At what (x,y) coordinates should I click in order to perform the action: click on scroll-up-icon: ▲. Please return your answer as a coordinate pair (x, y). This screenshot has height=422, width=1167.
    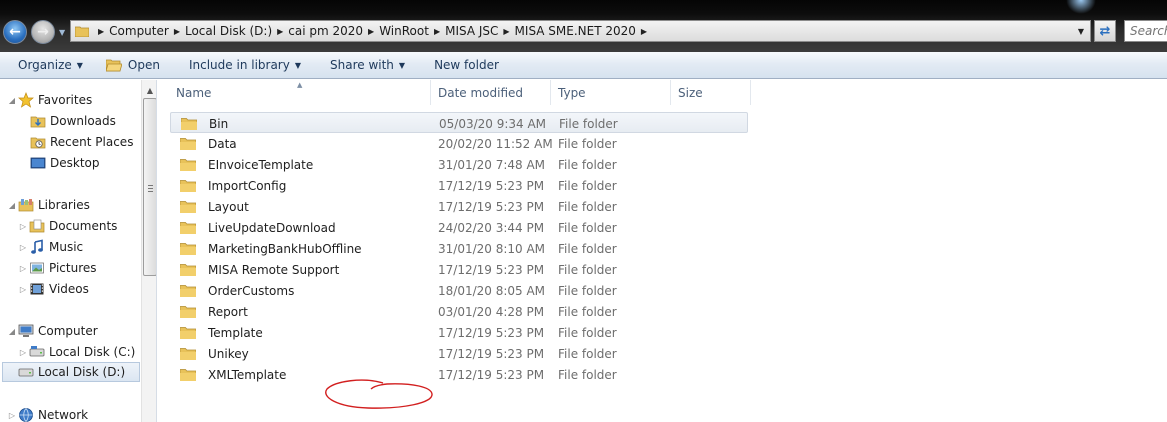
    Looking at the image, I should click on (149, 90).